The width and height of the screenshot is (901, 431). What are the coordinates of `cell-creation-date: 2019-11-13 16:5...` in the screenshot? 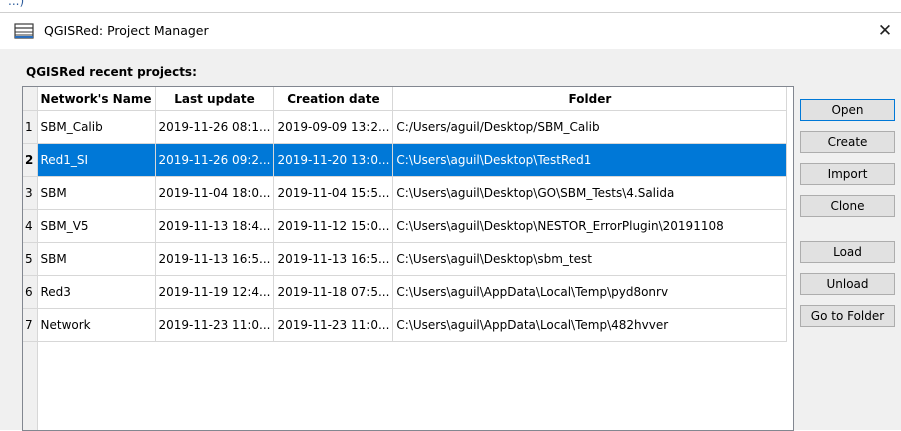 It's located at (333, 259).